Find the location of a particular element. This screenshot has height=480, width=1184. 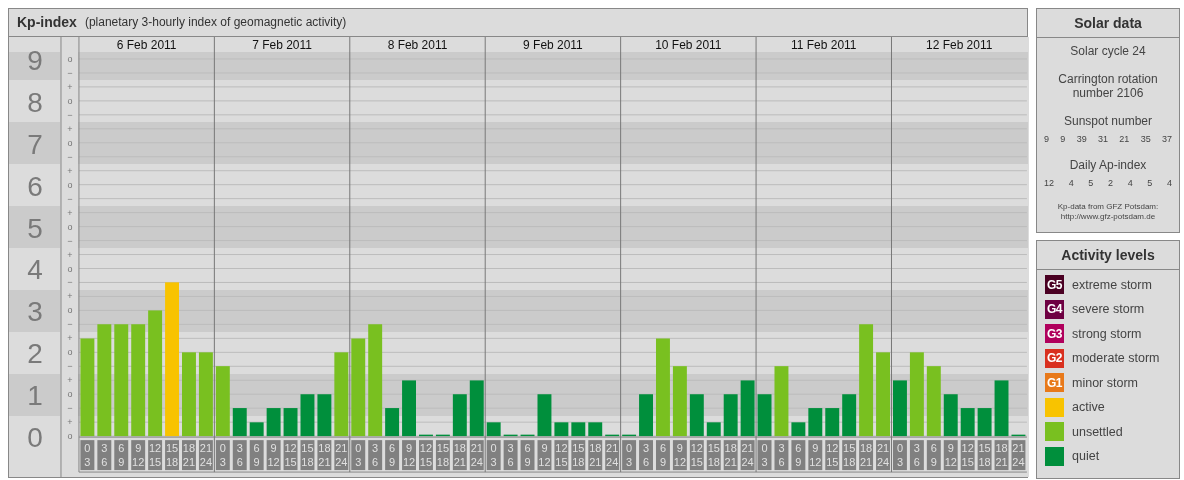

level-swatch: G4 is located at coordinates (1054, 309).